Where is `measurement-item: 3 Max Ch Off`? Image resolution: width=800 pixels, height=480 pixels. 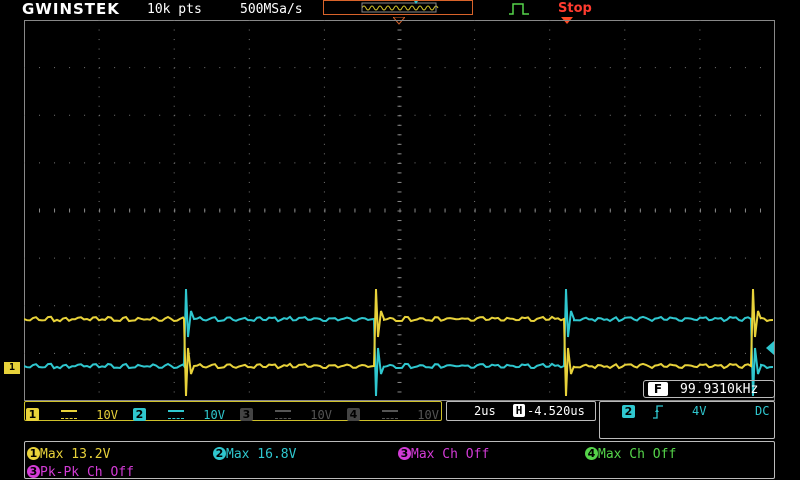
measurement-item: 3 Max Ch Off is located at coordinates (443, 452).